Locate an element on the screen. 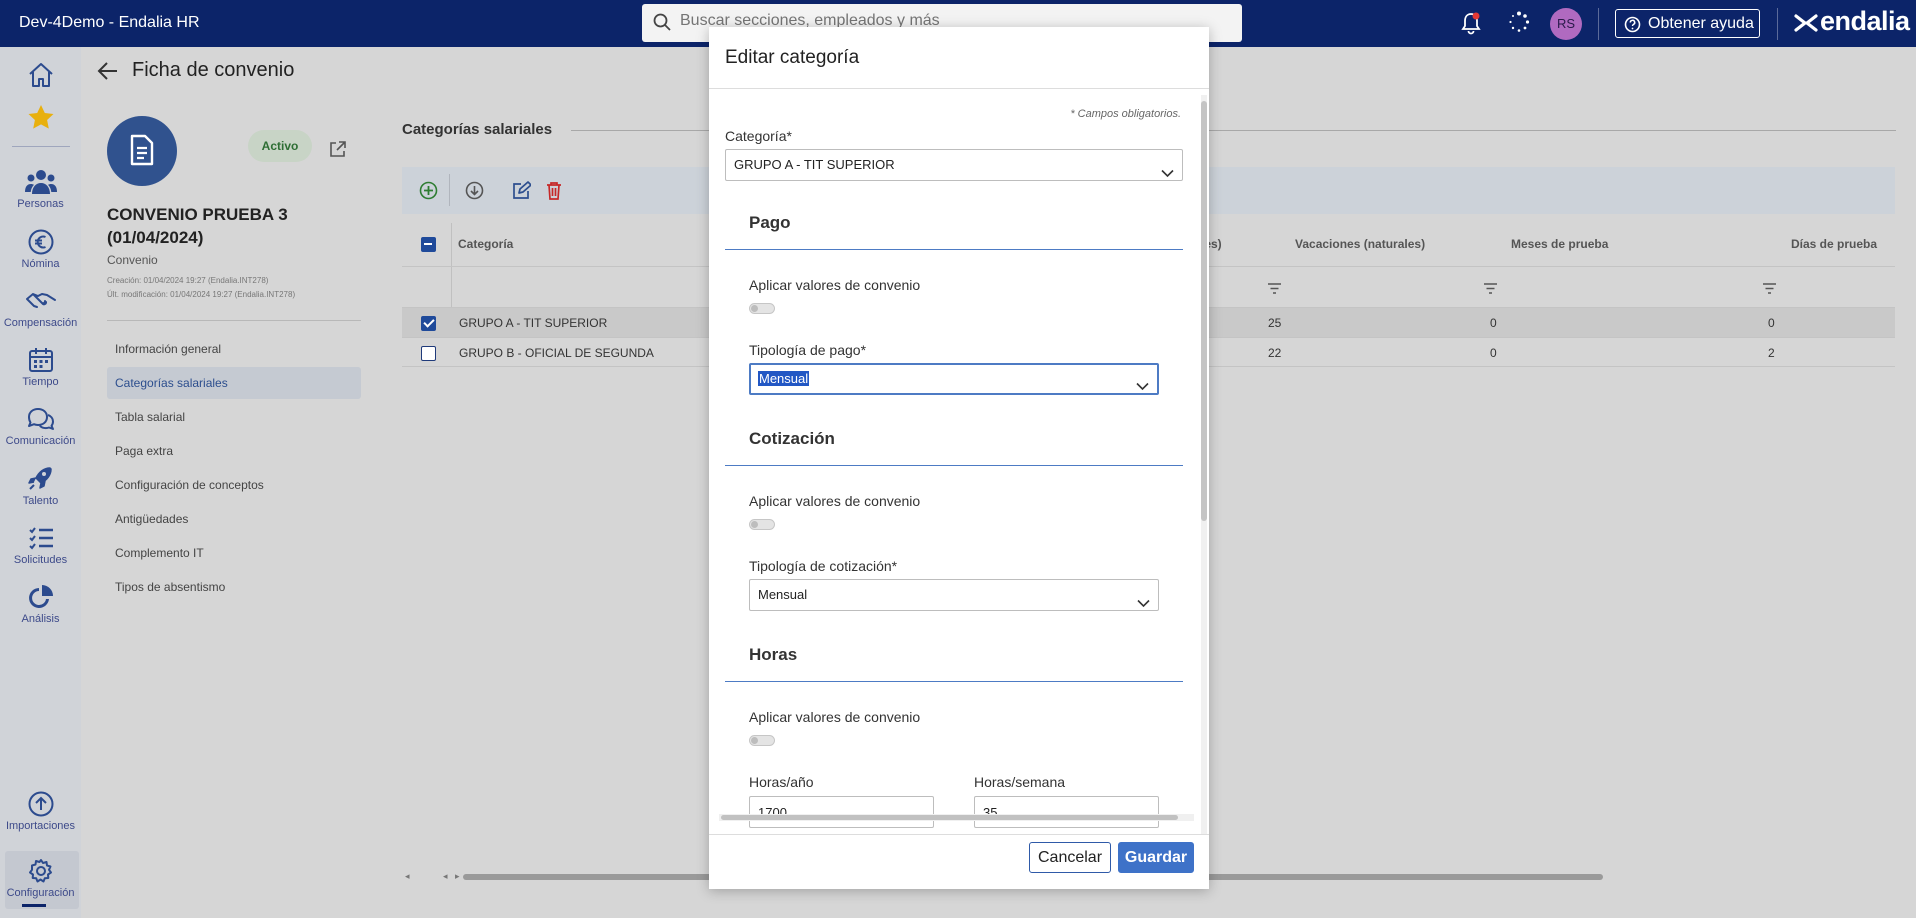 The height and width of the screenshot is (918, 1916). nav-personas: Personas is located at coordinates (40, 189).